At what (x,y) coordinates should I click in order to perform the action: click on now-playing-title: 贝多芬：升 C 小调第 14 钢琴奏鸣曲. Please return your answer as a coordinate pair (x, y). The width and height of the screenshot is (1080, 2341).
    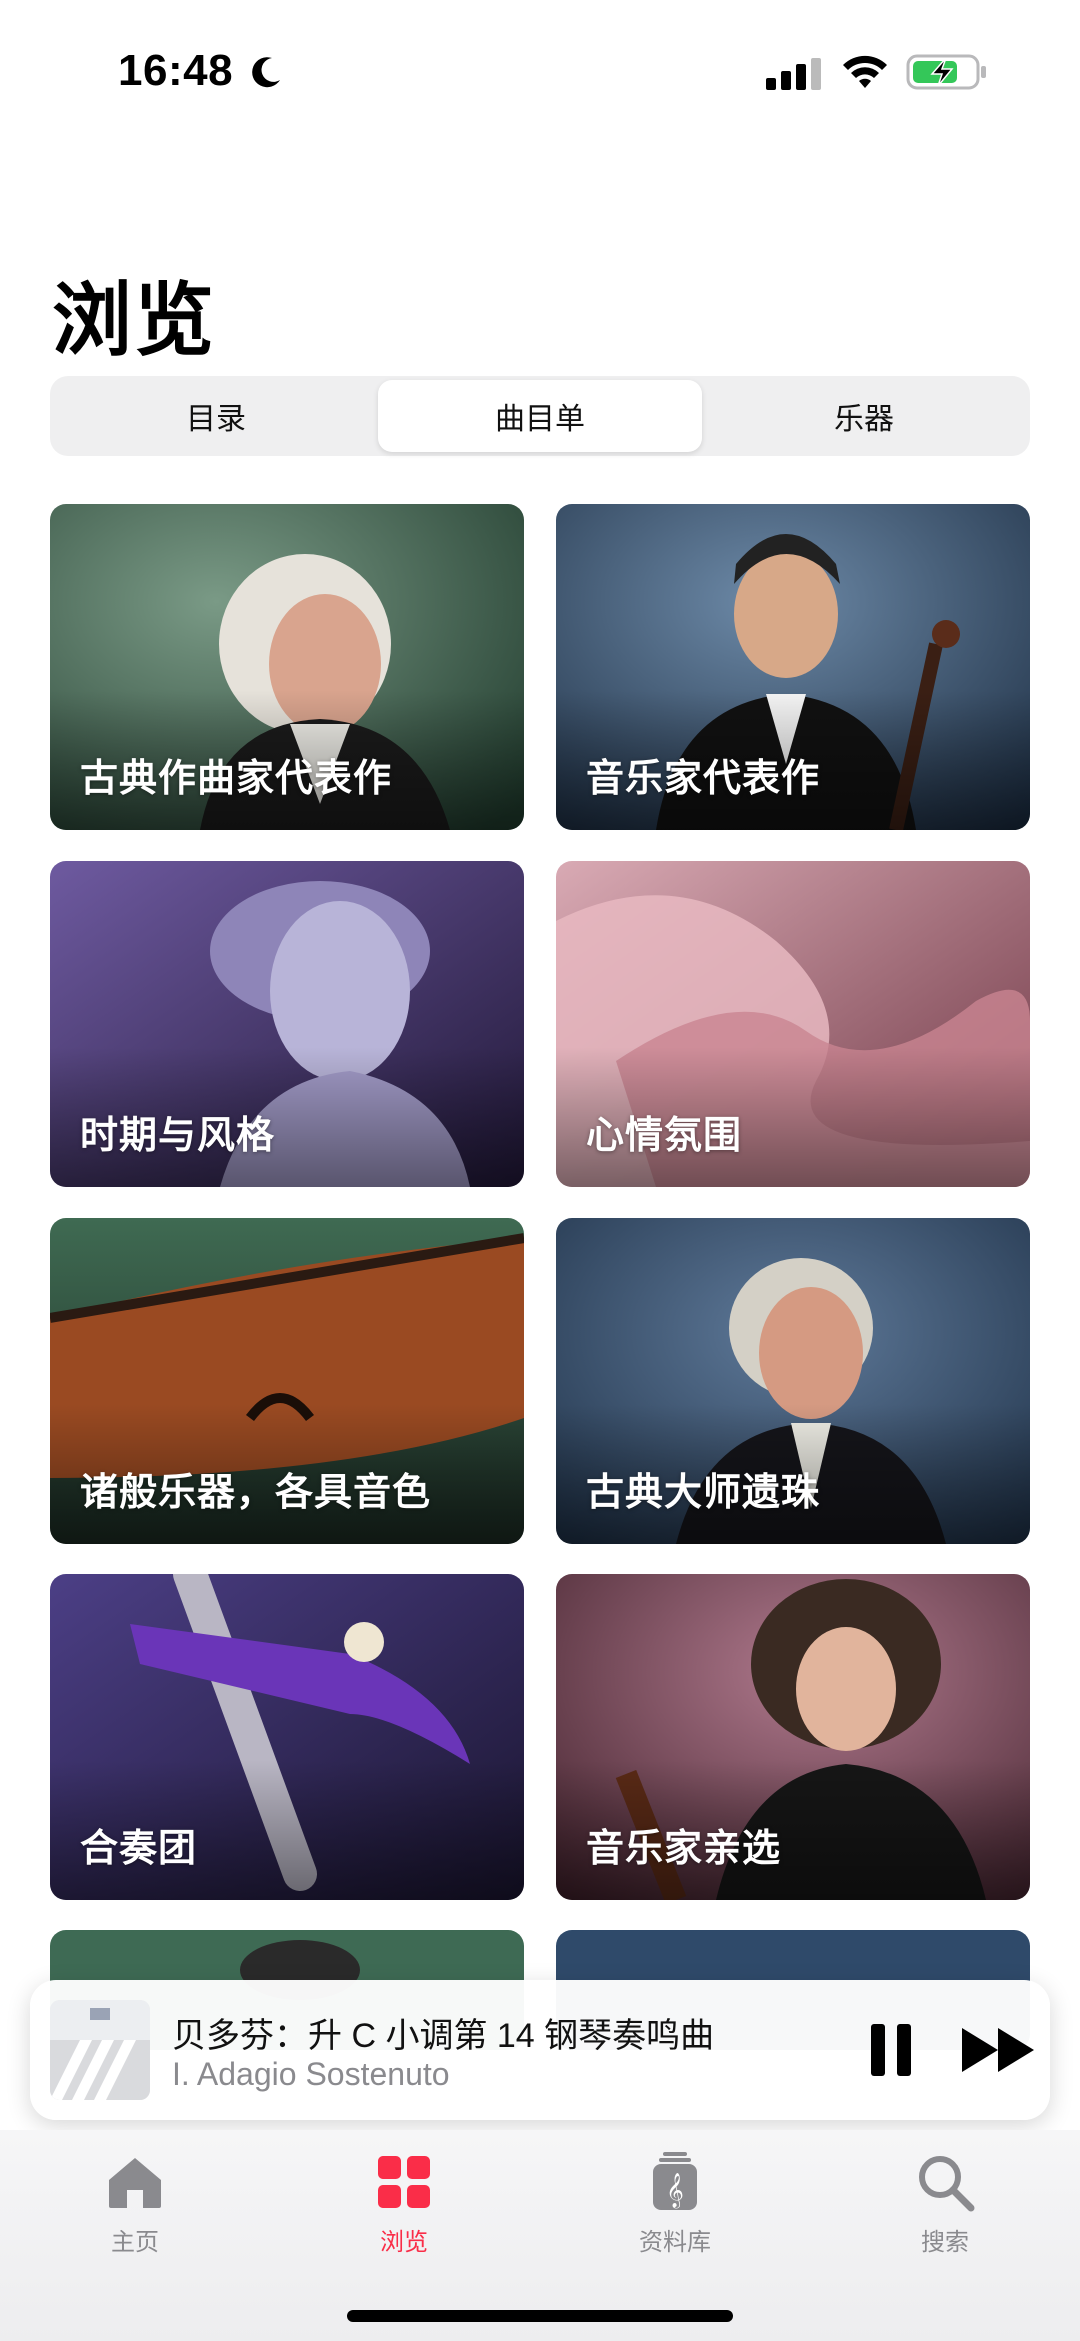
    Looking at the image, I should click on (443, 2036).